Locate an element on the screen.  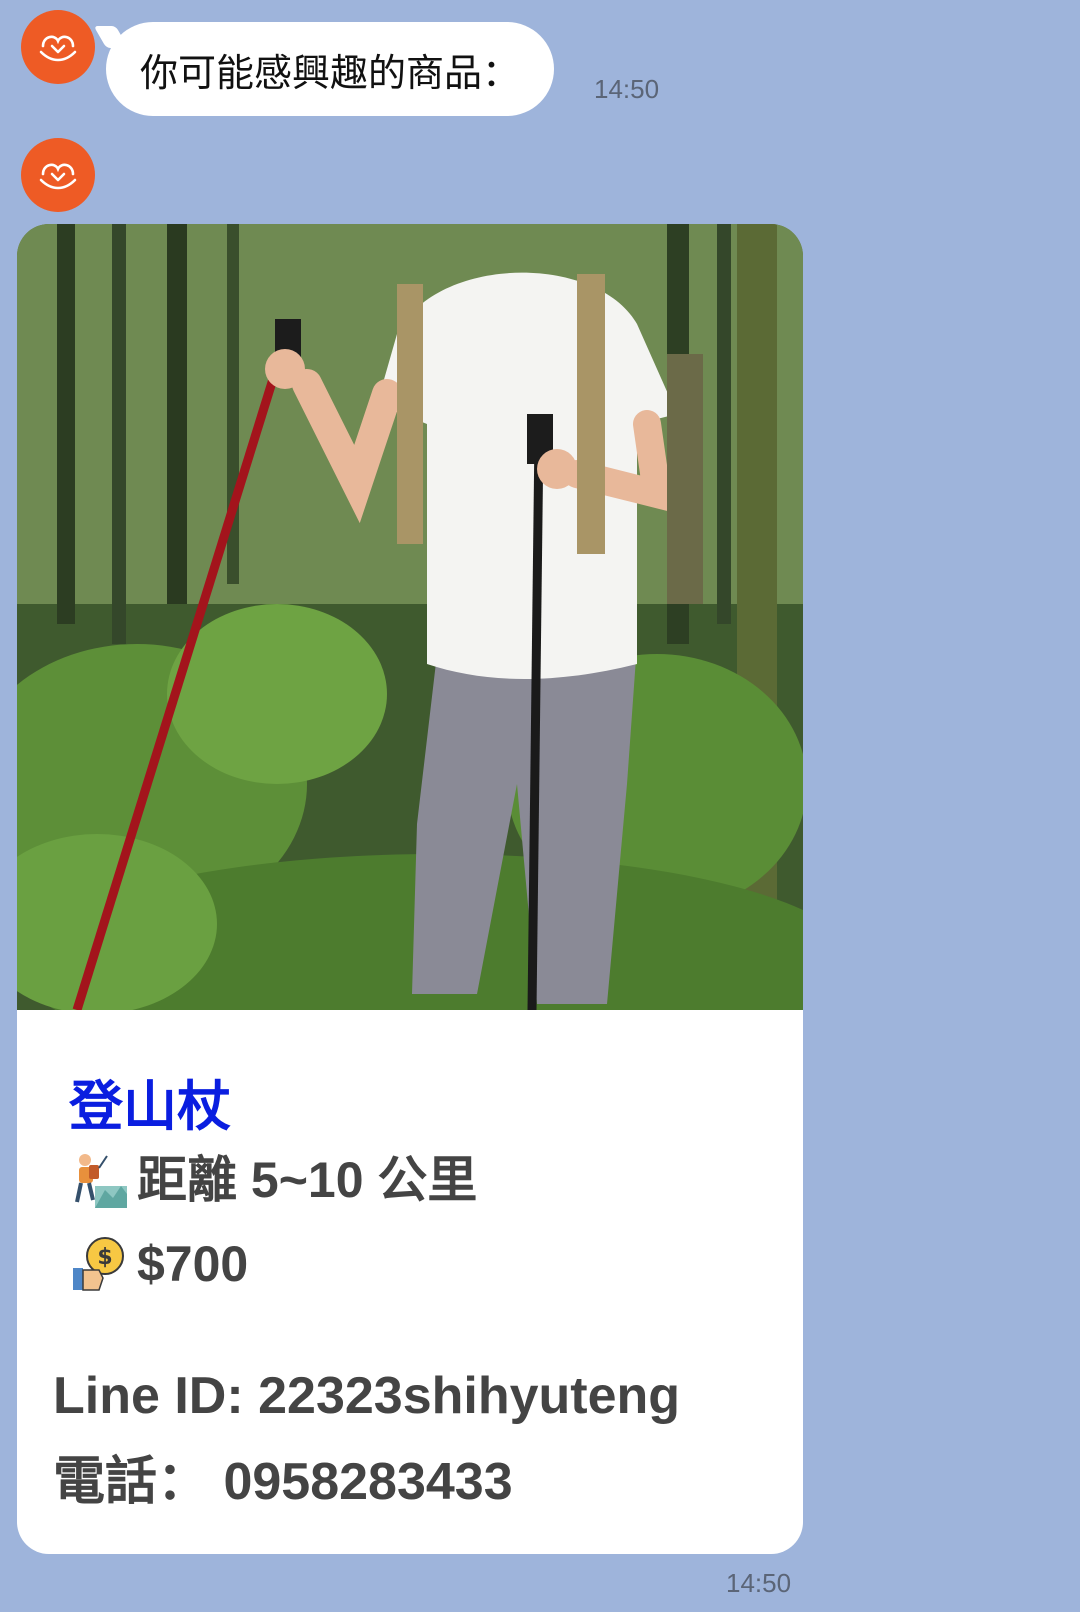
hiker-icon is located at coordinates (101, 1181).